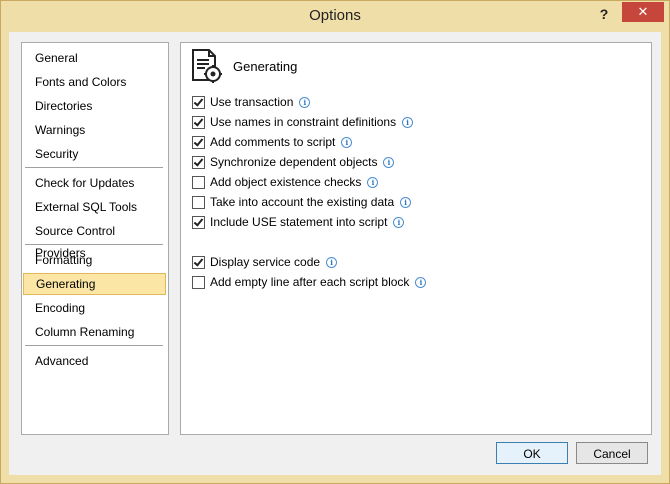  I want to click on nav-item-source-control-providers: Source Control Providers, so click(94, 240).